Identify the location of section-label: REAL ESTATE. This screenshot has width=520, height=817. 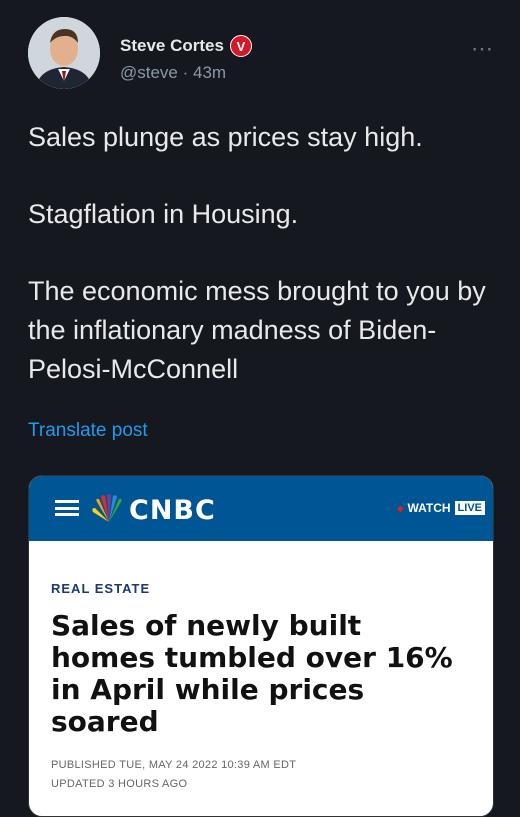
(101, 588).